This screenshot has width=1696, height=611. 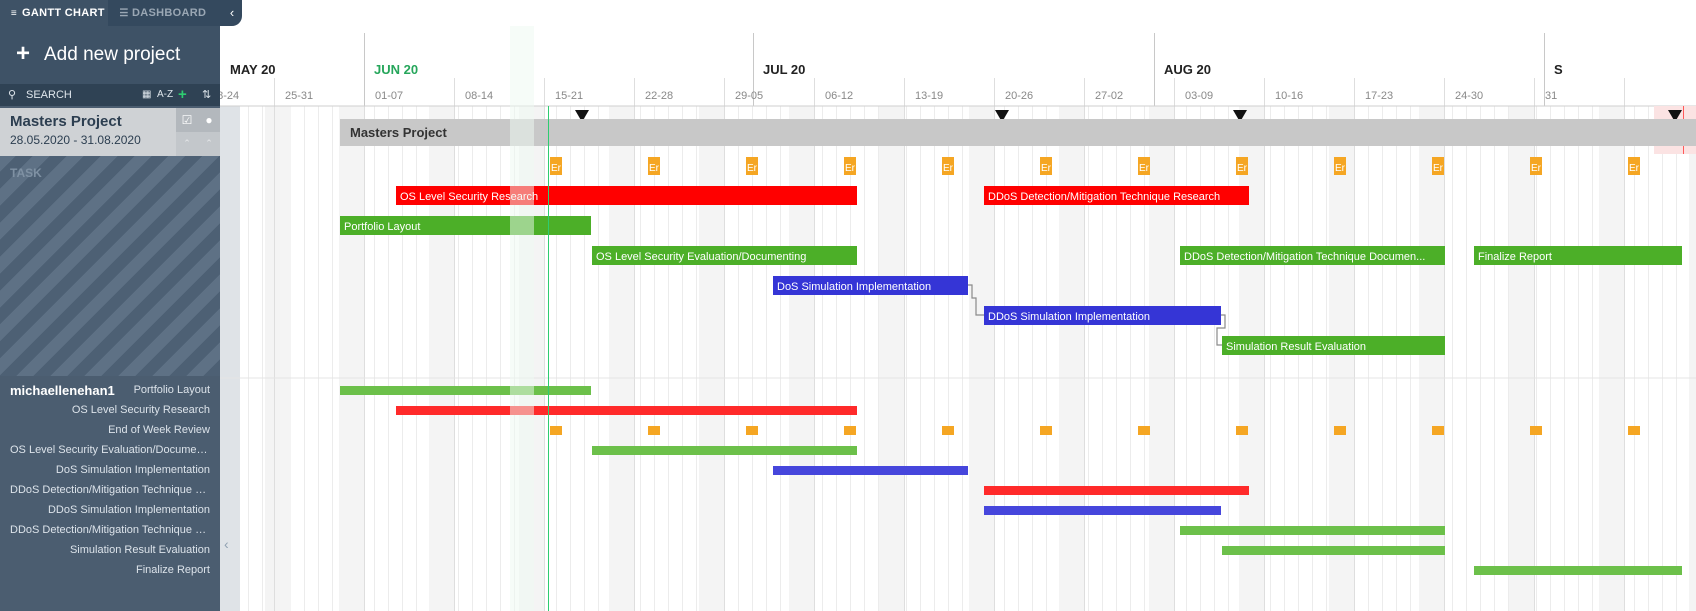 I want to click on week-label: 06-12, so click(x=839, y=96).